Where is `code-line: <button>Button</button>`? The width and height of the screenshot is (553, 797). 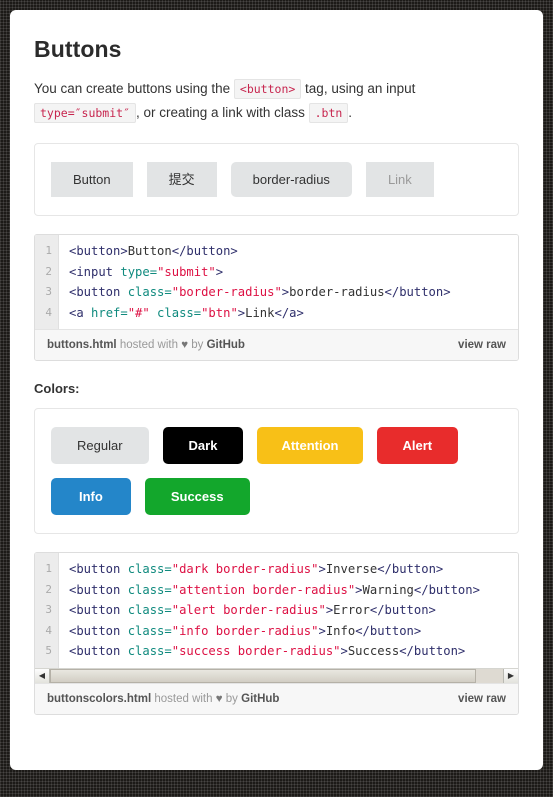
code-line: <button>Button</button> is located at coordinates (293, 251).